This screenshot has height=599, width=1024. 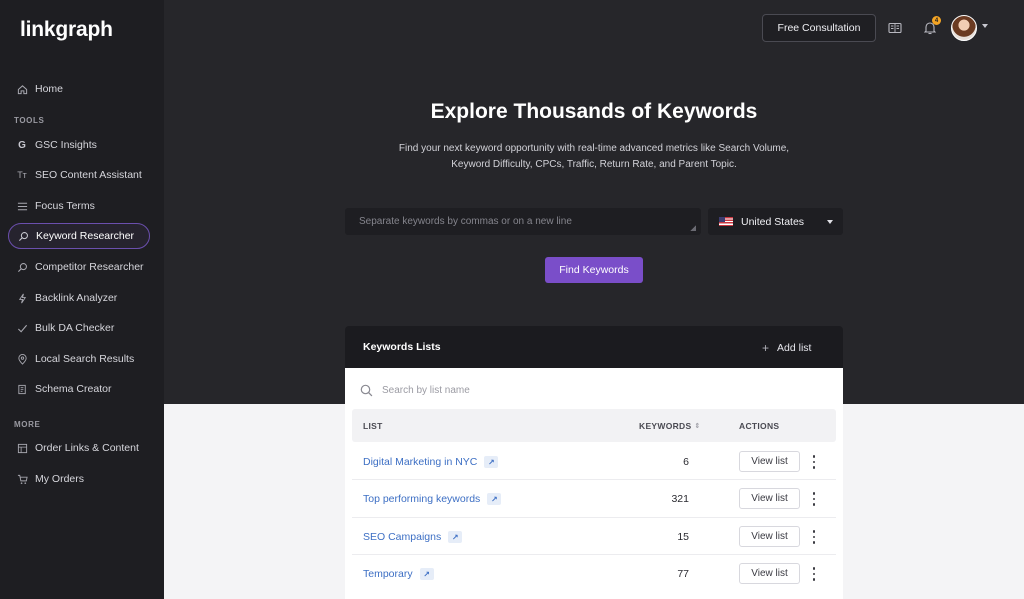 I want to click on location-pin-icon, so click(x=22, y=359).